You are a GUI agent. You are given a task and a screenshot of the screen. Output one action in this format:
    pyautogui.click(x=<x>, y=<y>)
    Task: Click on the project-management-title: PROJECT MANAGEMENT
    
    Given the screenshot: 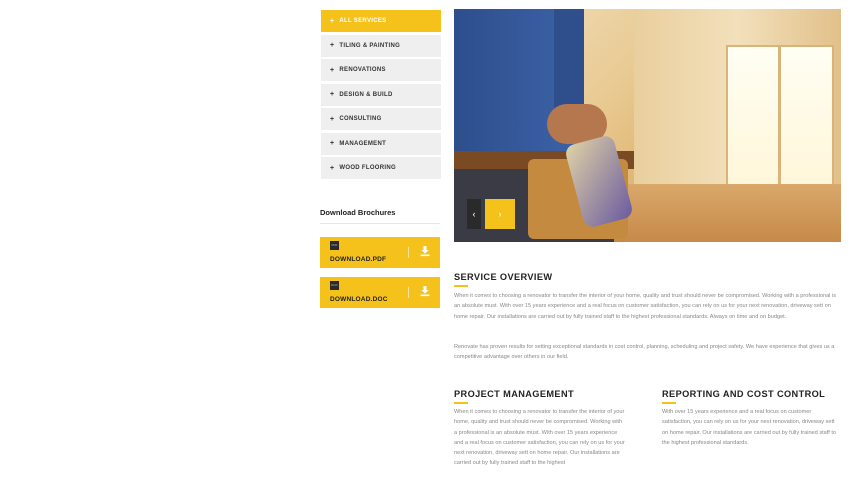 What is the action you would take?
    pyautogui.click(x=514, y=394)
    